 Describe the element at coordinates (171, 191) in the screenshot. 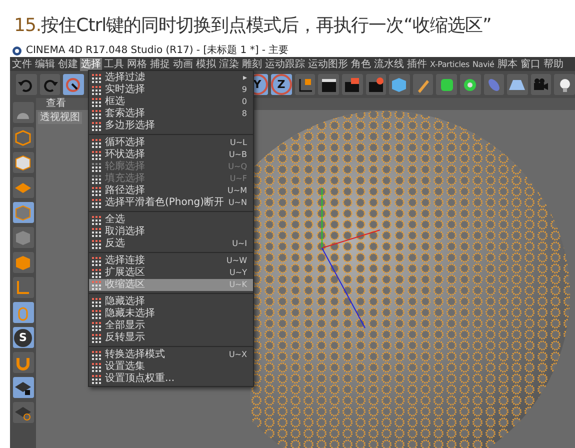

I see `menu-item: 路径选择 U~M` at that location.